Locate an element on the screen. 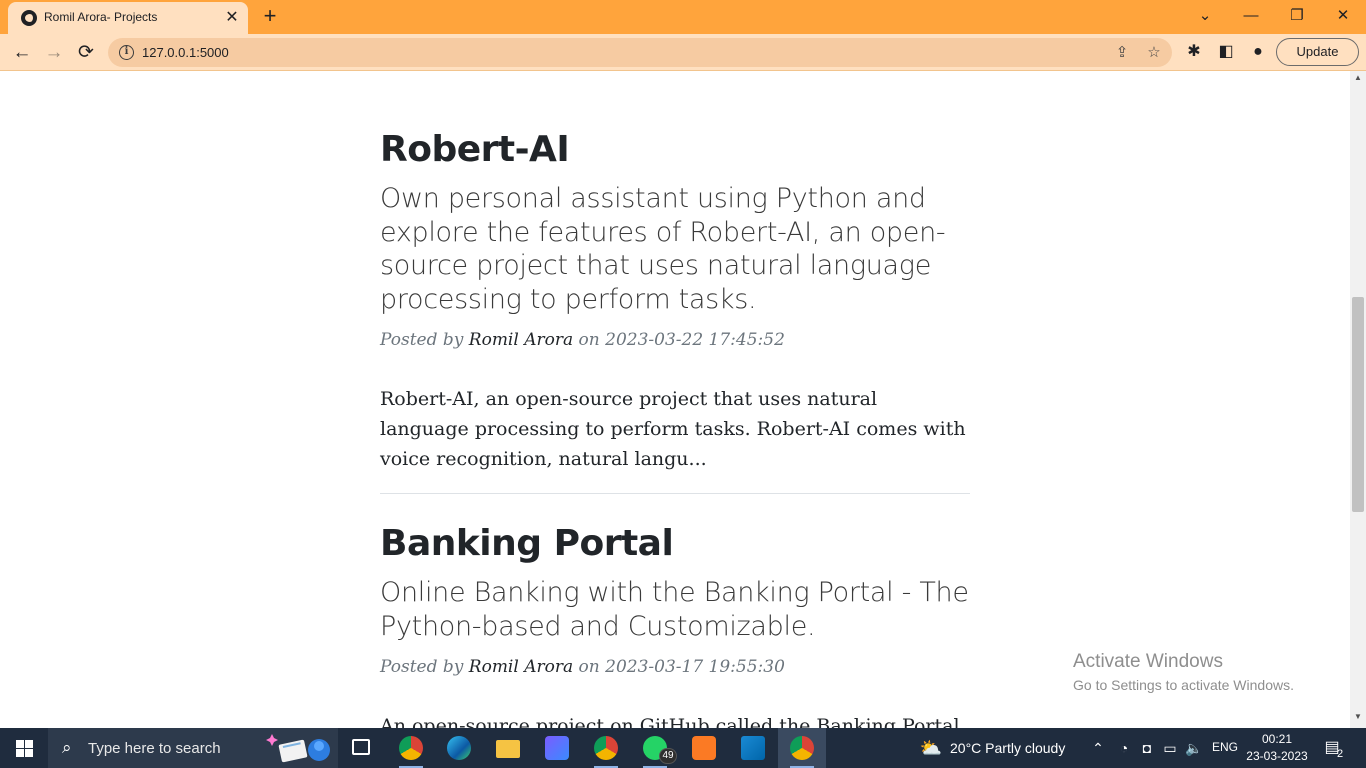 This screenshot has width=1366, height=768. clock-time: 00:21 is located at coordinates (1277, 739).